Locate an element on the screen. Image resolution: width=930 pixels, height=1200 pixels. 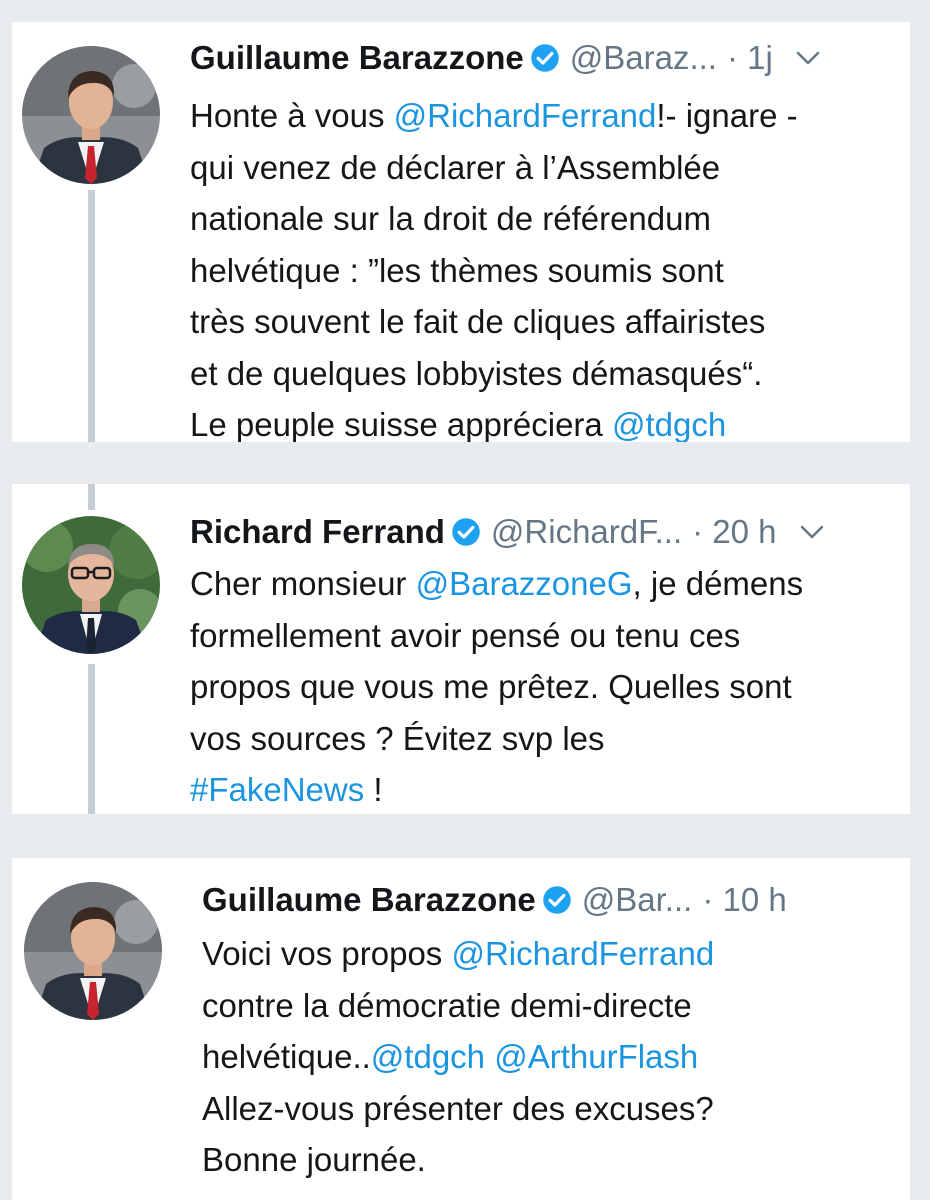
tweet-text-segment: Allez-vous présenter des excuses? is located at coordinates (458, 1108).